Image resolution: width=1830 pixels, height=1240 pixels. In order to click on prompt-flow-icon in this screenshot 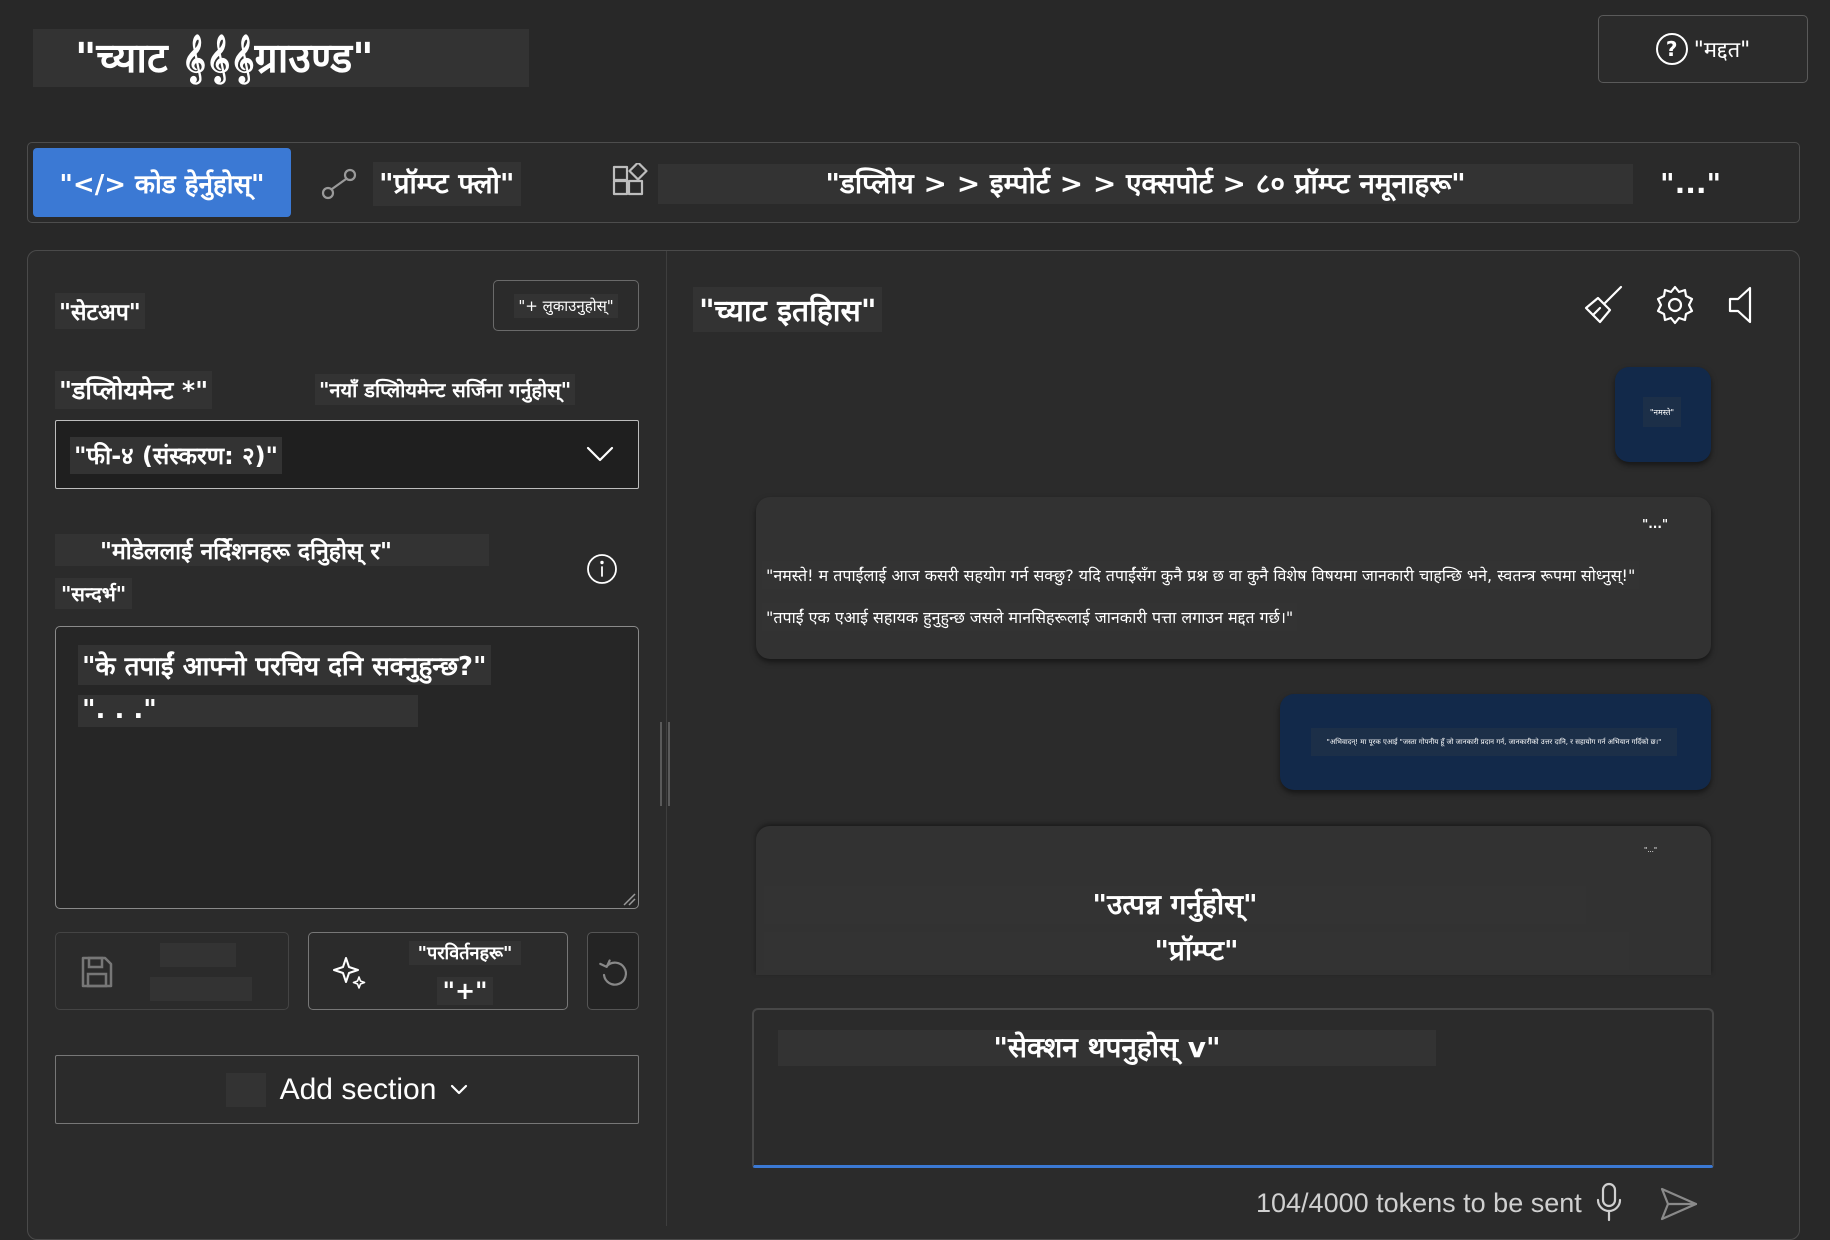, I will do `click(340, 184)`.